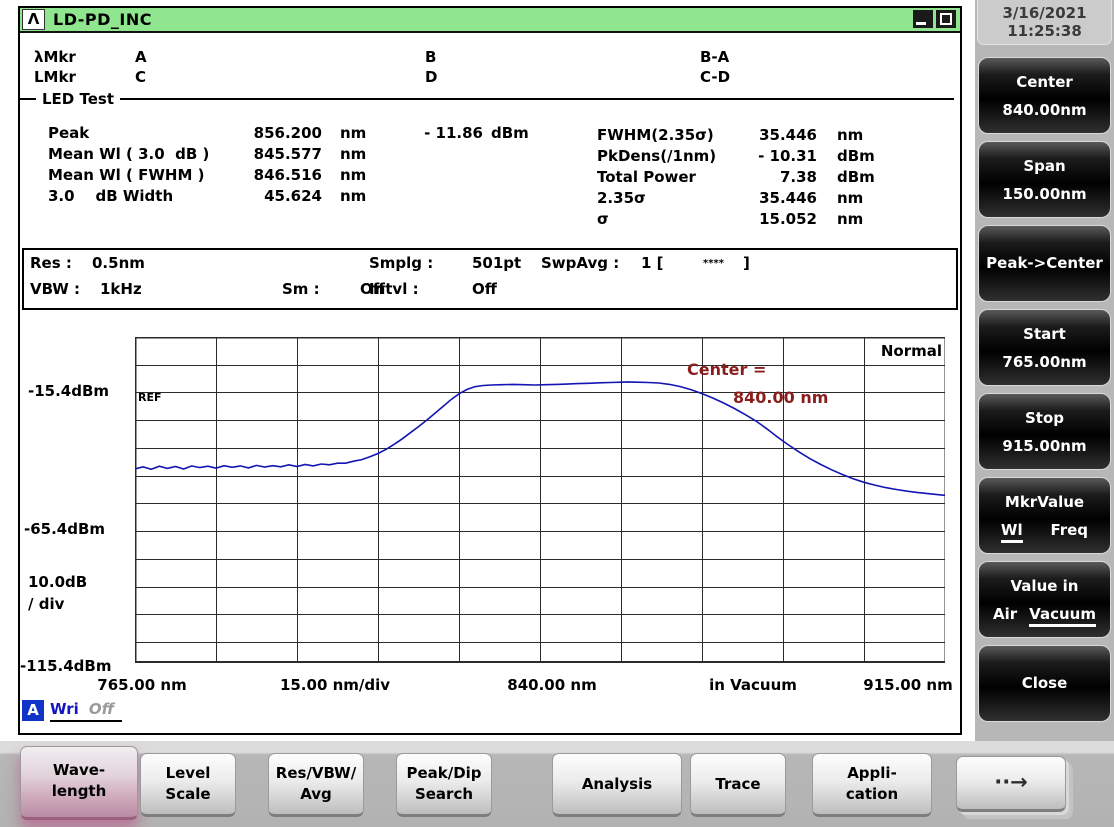 The image size is (1114, 827). Describe the element at coordinates (946, 19) in the screenshot. I see `restore-button` at that location.